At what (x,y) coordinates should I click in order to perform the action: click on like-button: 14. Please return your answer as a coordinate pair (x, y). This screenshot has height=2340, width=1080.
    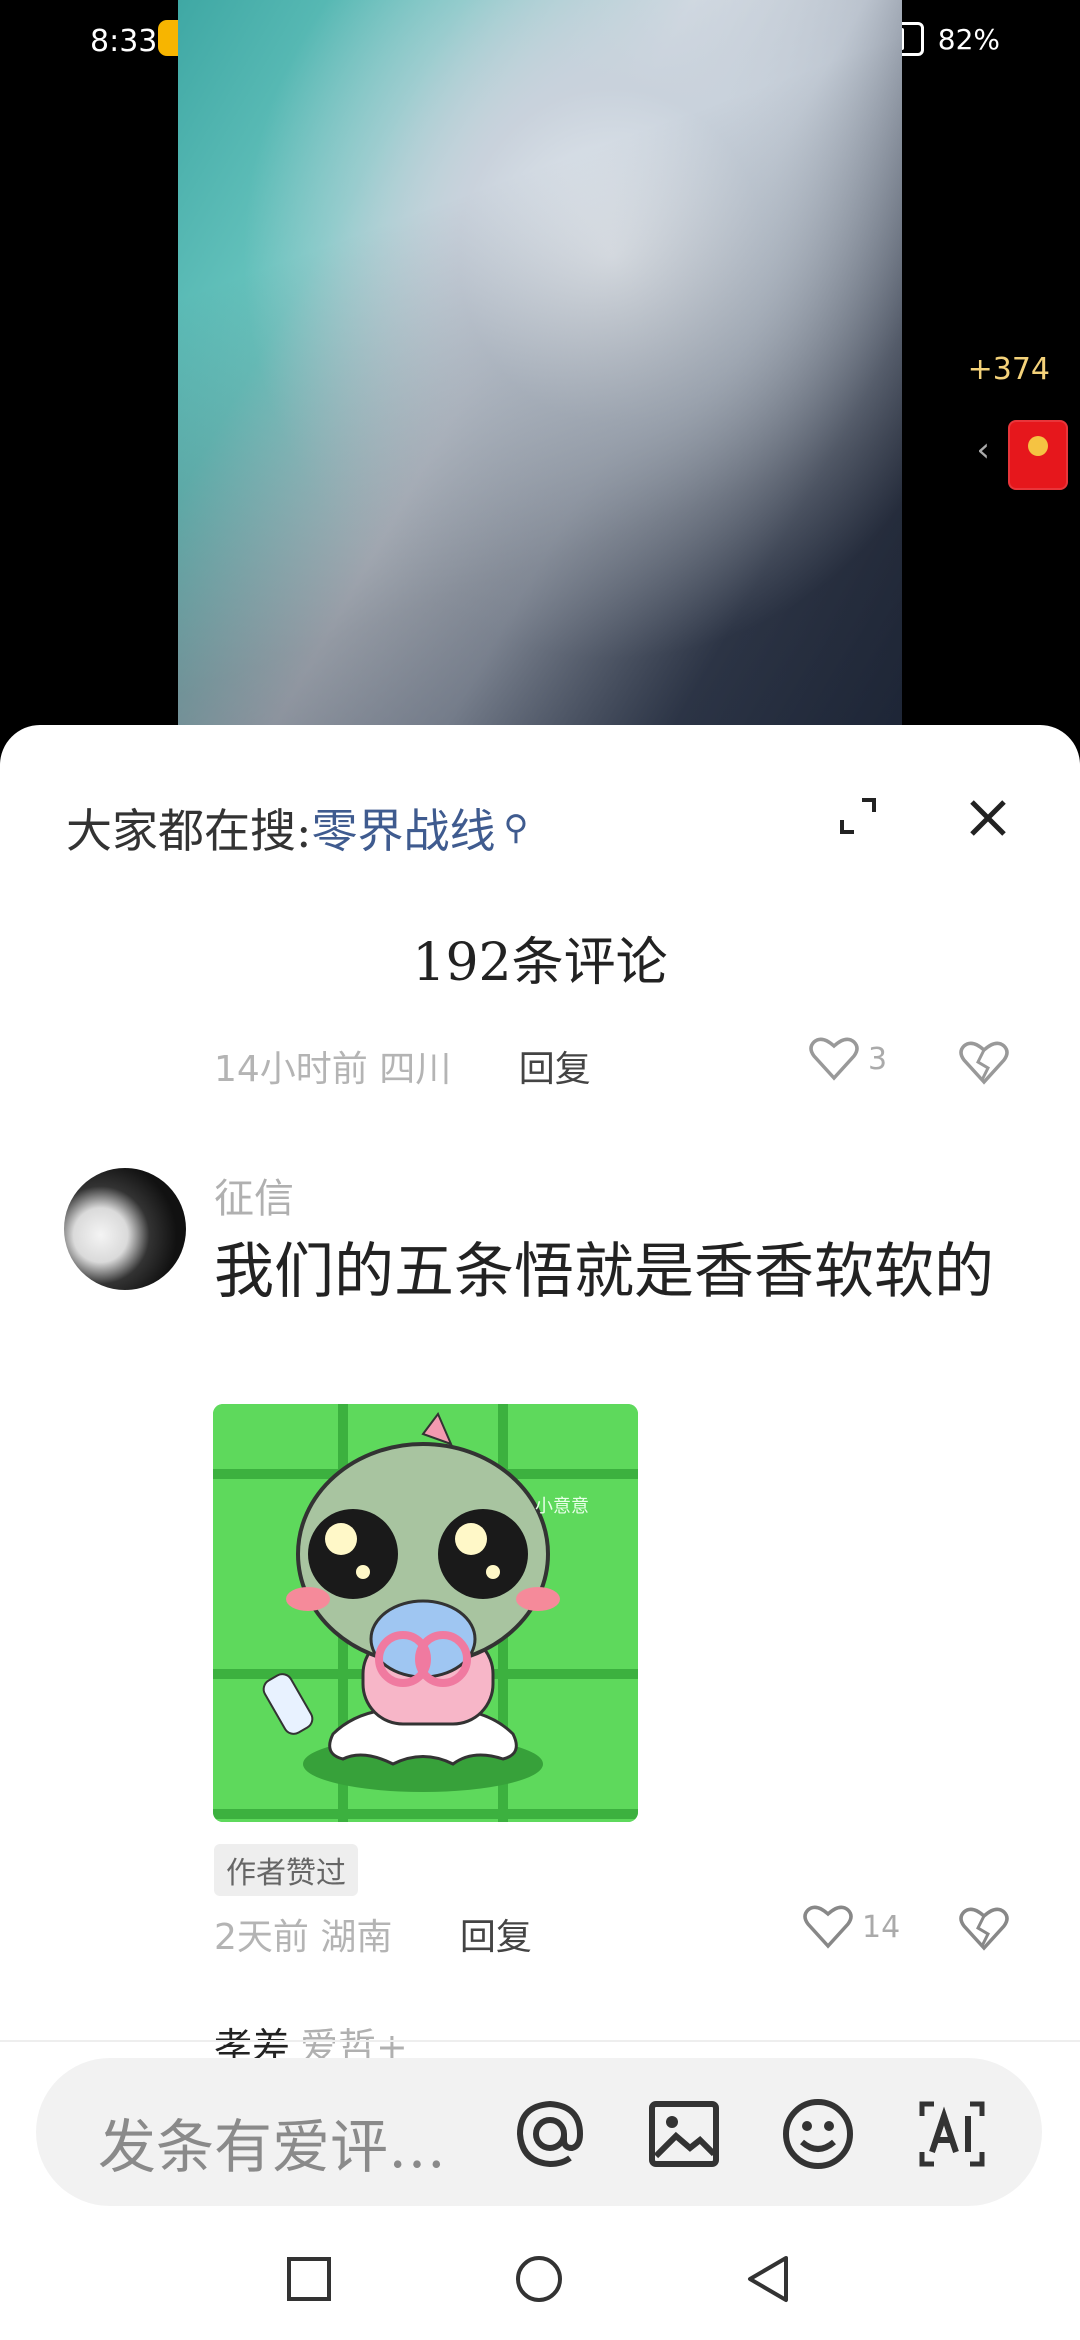
    Looking at the image, I should click on (851, 1927).